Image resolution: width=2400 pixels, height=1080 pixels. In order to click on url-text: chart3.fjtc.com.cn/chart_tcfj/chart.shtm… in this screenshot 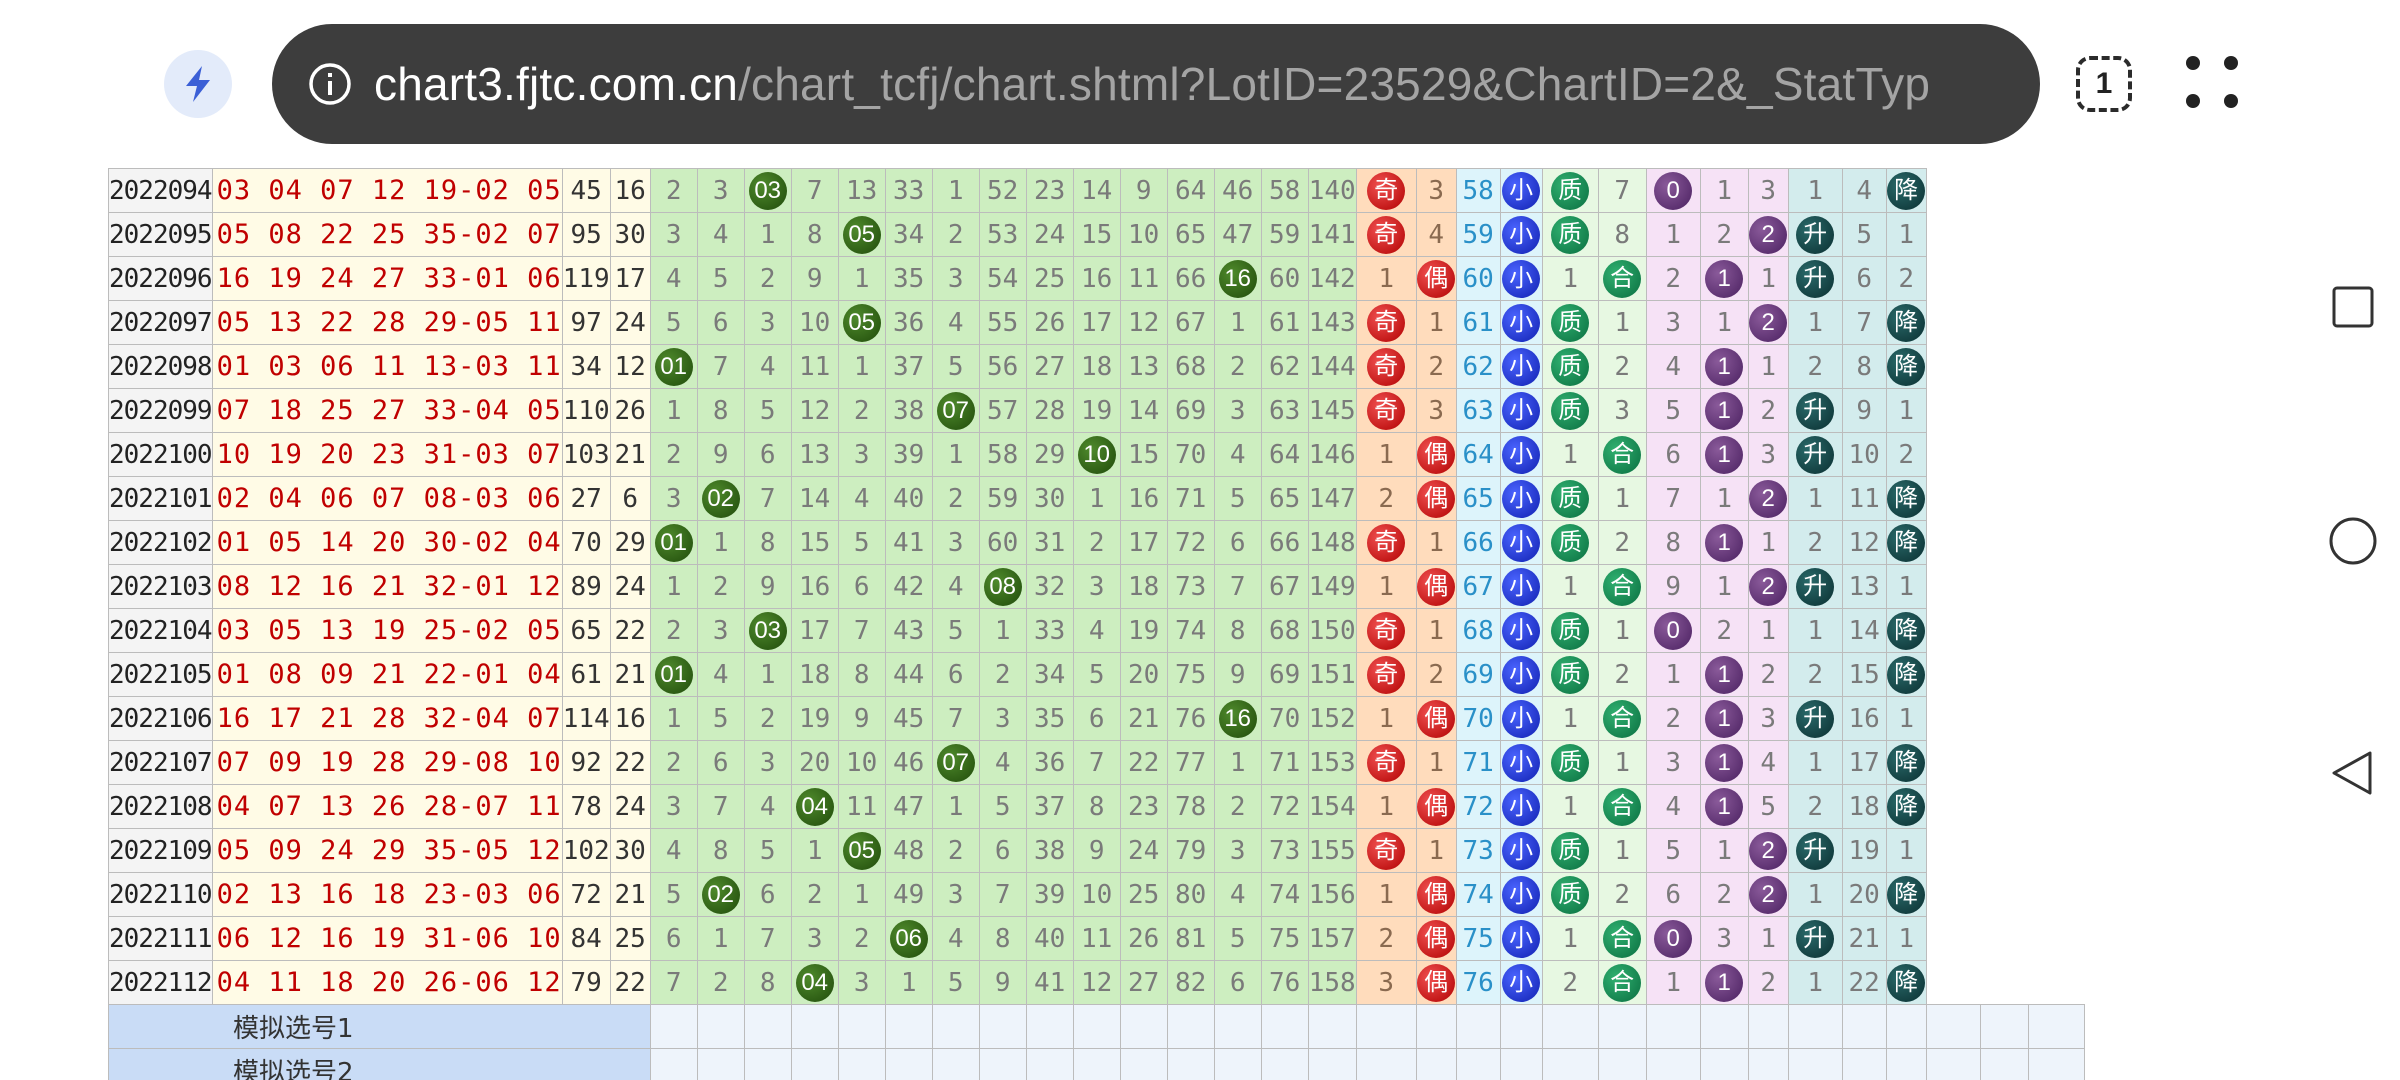, I will do `click(1152, 84)`.